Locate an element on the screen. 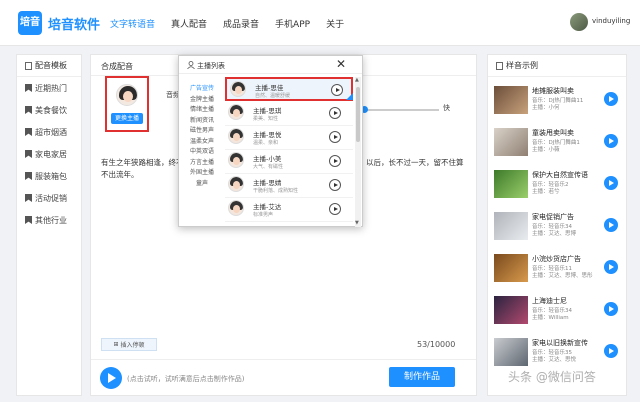 Image resolution: width=640 pixels, height=402 pixels. host-category: 磁性男声 is located at coordinates (202, 130).